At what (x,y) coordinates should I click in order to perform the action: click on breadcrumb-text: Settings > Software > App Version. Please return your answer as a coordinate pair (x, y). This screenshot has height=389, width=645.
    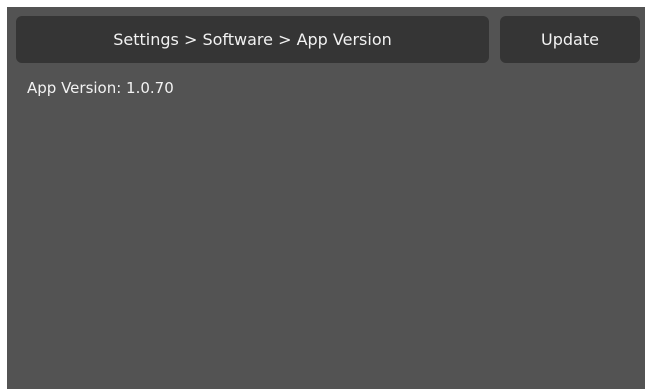
    Looking at the image, I should click on (252, 39).